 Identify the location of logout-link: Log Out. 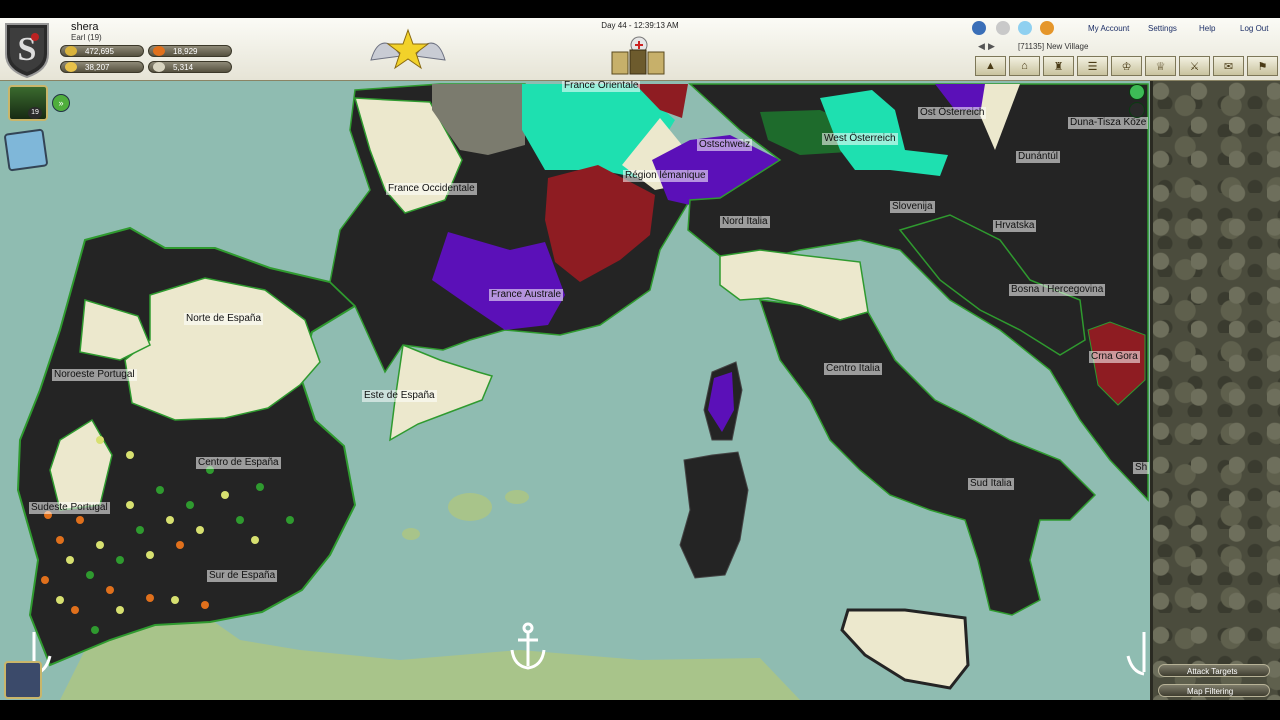
(1254, 28).